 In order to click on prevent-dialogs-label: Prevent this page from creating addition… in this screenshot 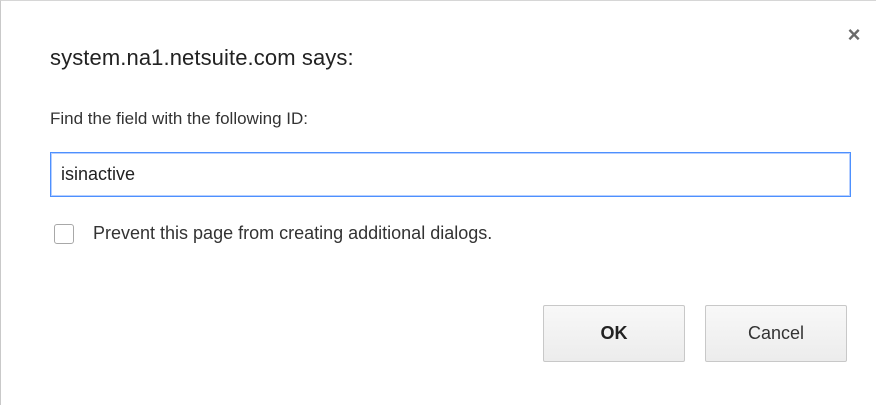, I will do `click(293, 233)`.